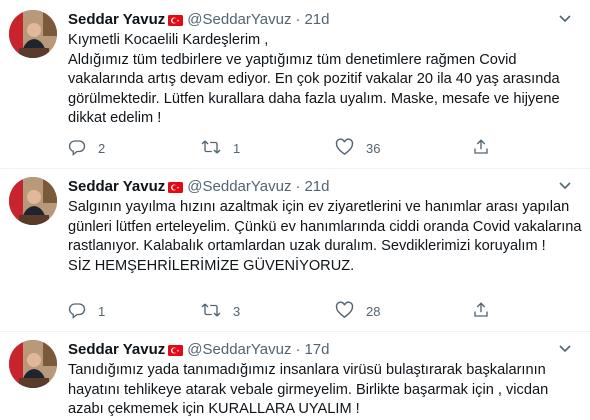 Image resolution: width=590 pixels, height=420 pixels. I want to click on tweet-actions: 1 3 28, so click(303, 311).